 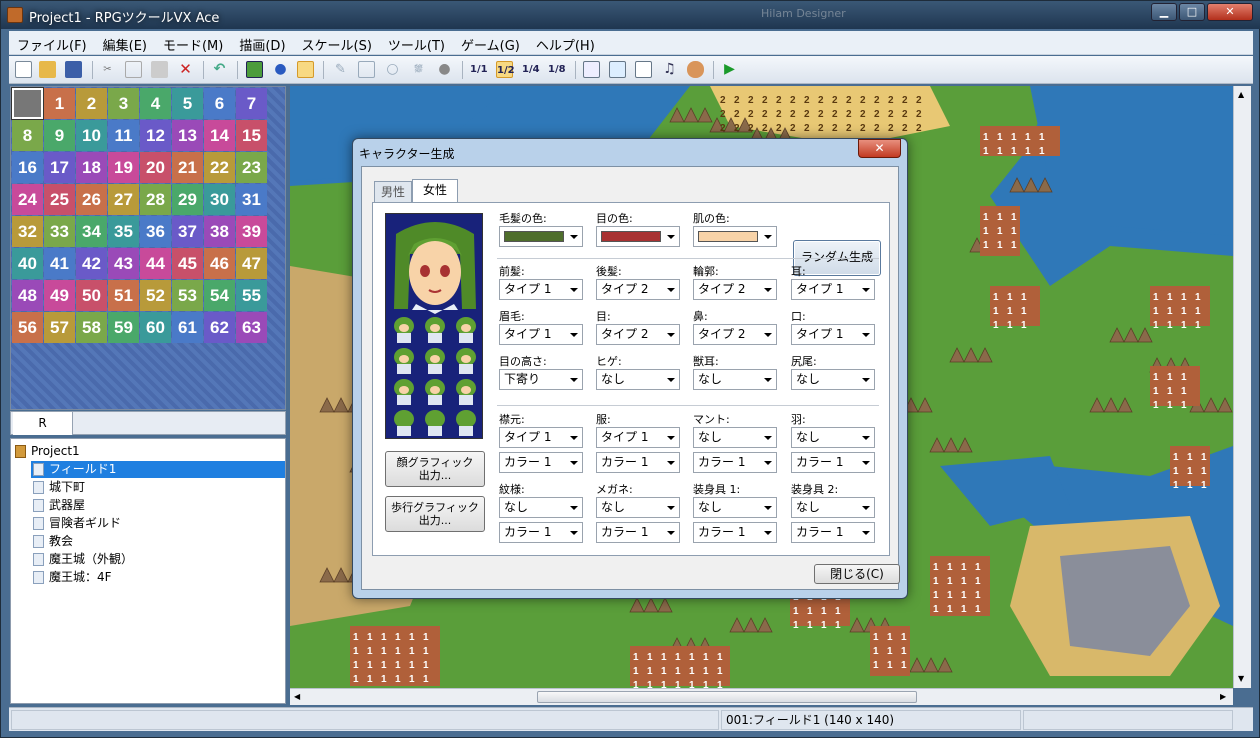 I want to click on window-close-button: ✕, so click(x=1230, y=12).